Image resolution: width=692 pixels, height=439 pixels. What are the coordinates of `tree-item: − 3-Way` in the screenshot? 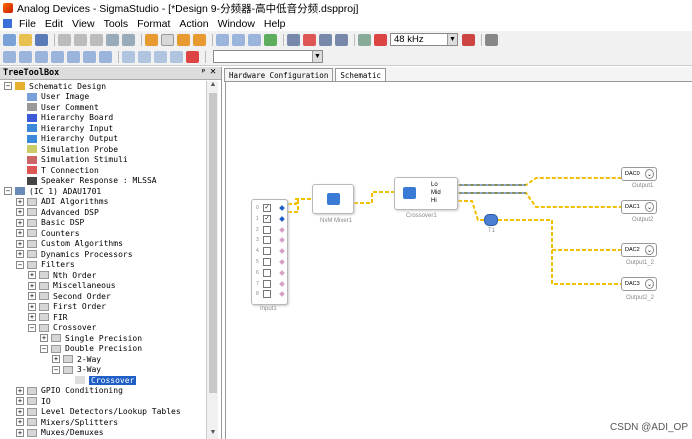 It's located at (103, 370).